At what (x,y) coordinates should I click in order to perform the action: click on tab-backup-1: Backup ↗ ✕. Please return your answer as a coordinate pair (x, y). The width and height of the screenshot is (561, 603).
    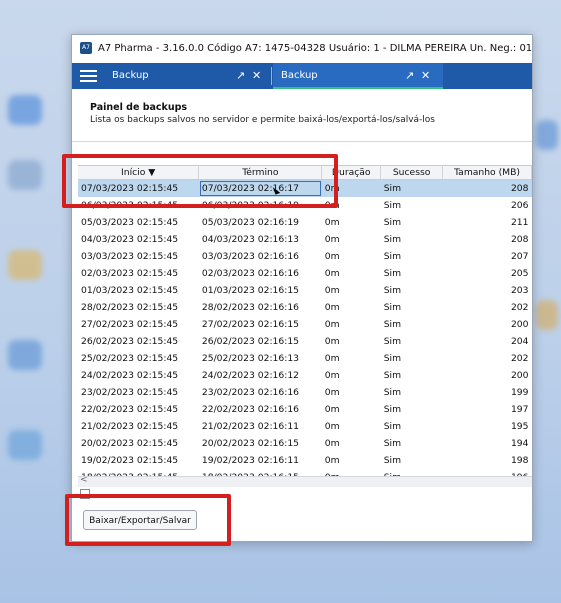
    Looking at the image, I should click on (192, 76).